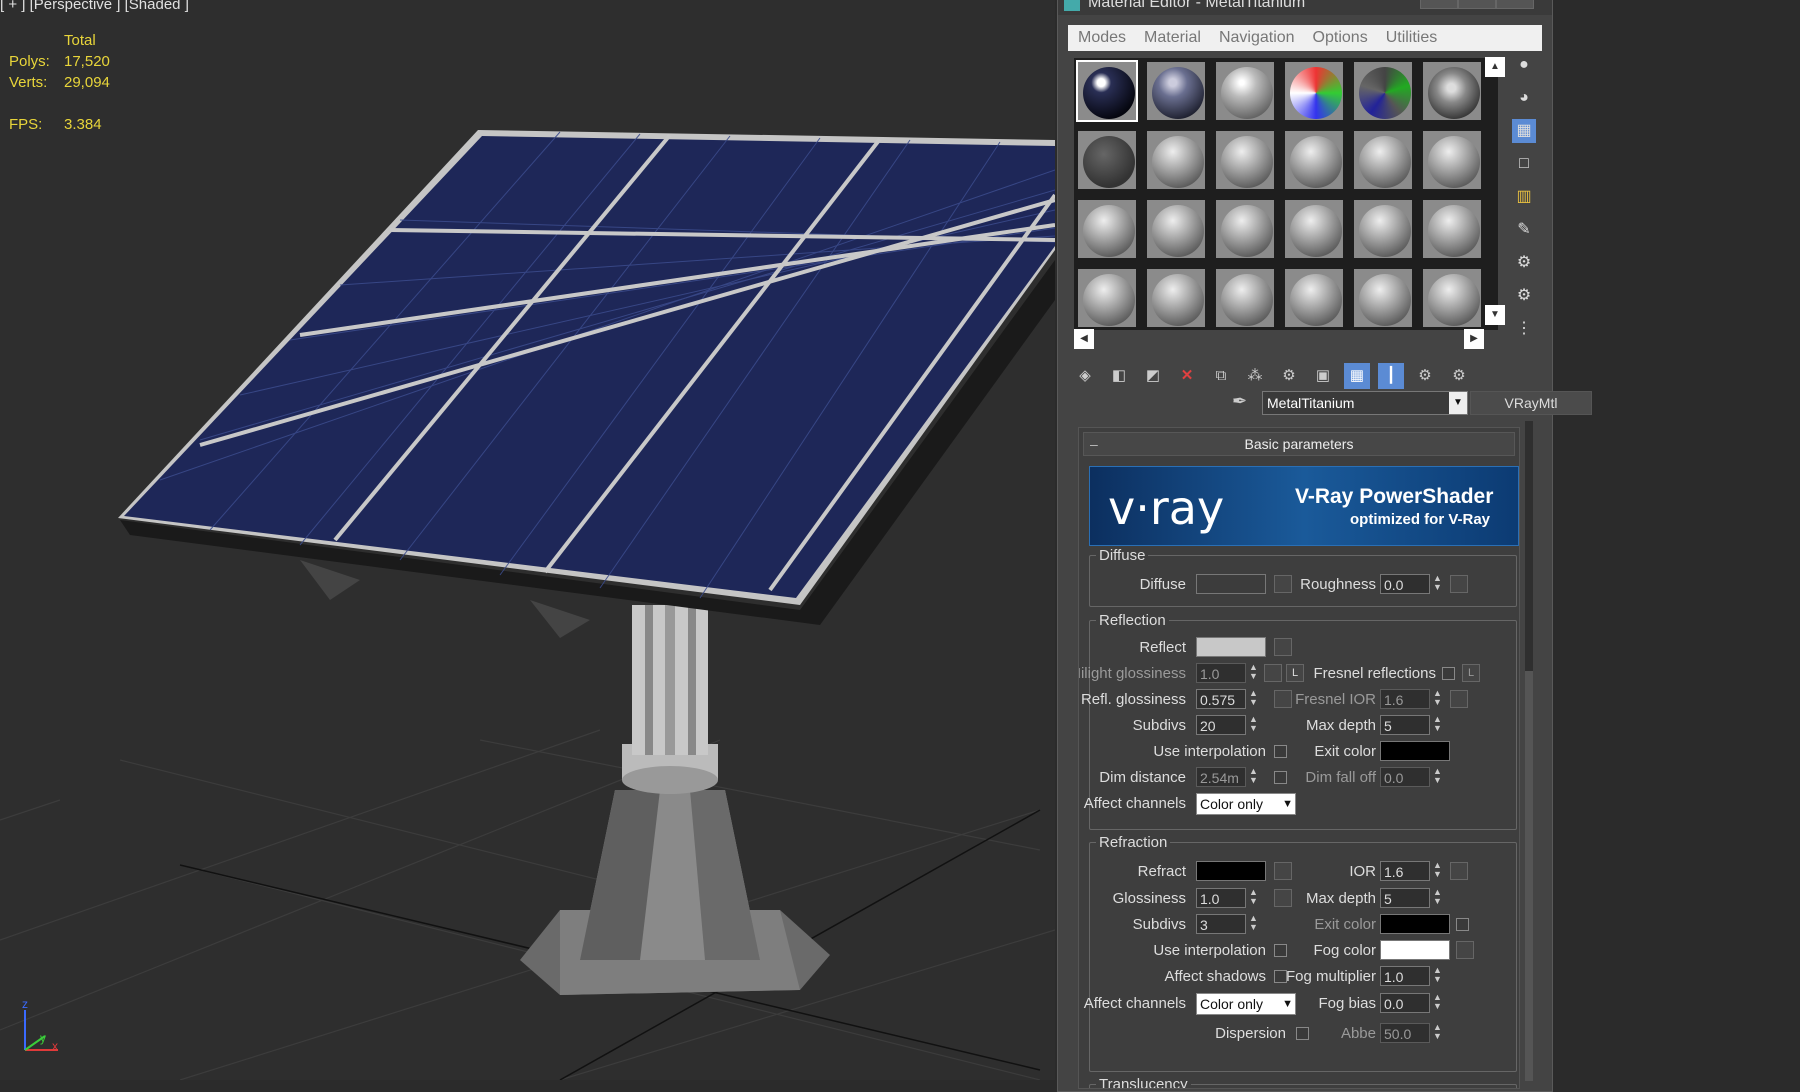  What do you see at coordinates (1448, 673) in the screenshot?
I see `fresnel-reflections-checkbox` at bounding box center [1448, 673].